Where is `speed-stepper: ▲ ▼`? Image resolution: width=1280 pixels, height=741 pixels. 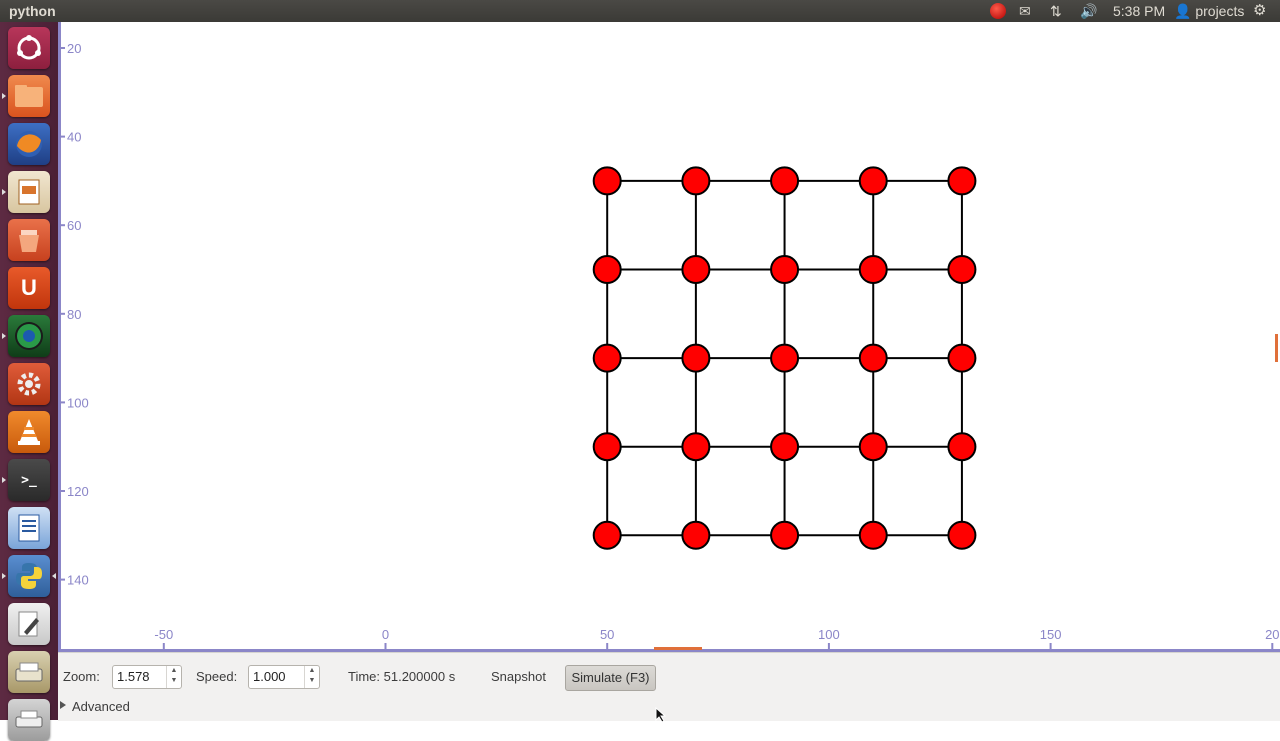
speed-stepper: ▲ ▼ is located at coordinates (311, 677).